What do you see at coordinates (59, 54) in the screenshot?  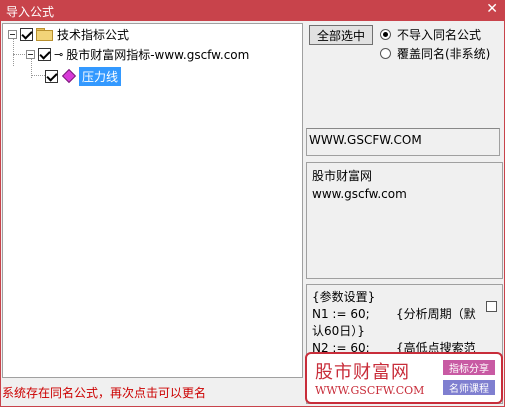 I see `key-icon: ⊸` at bounding box center [59, 54].